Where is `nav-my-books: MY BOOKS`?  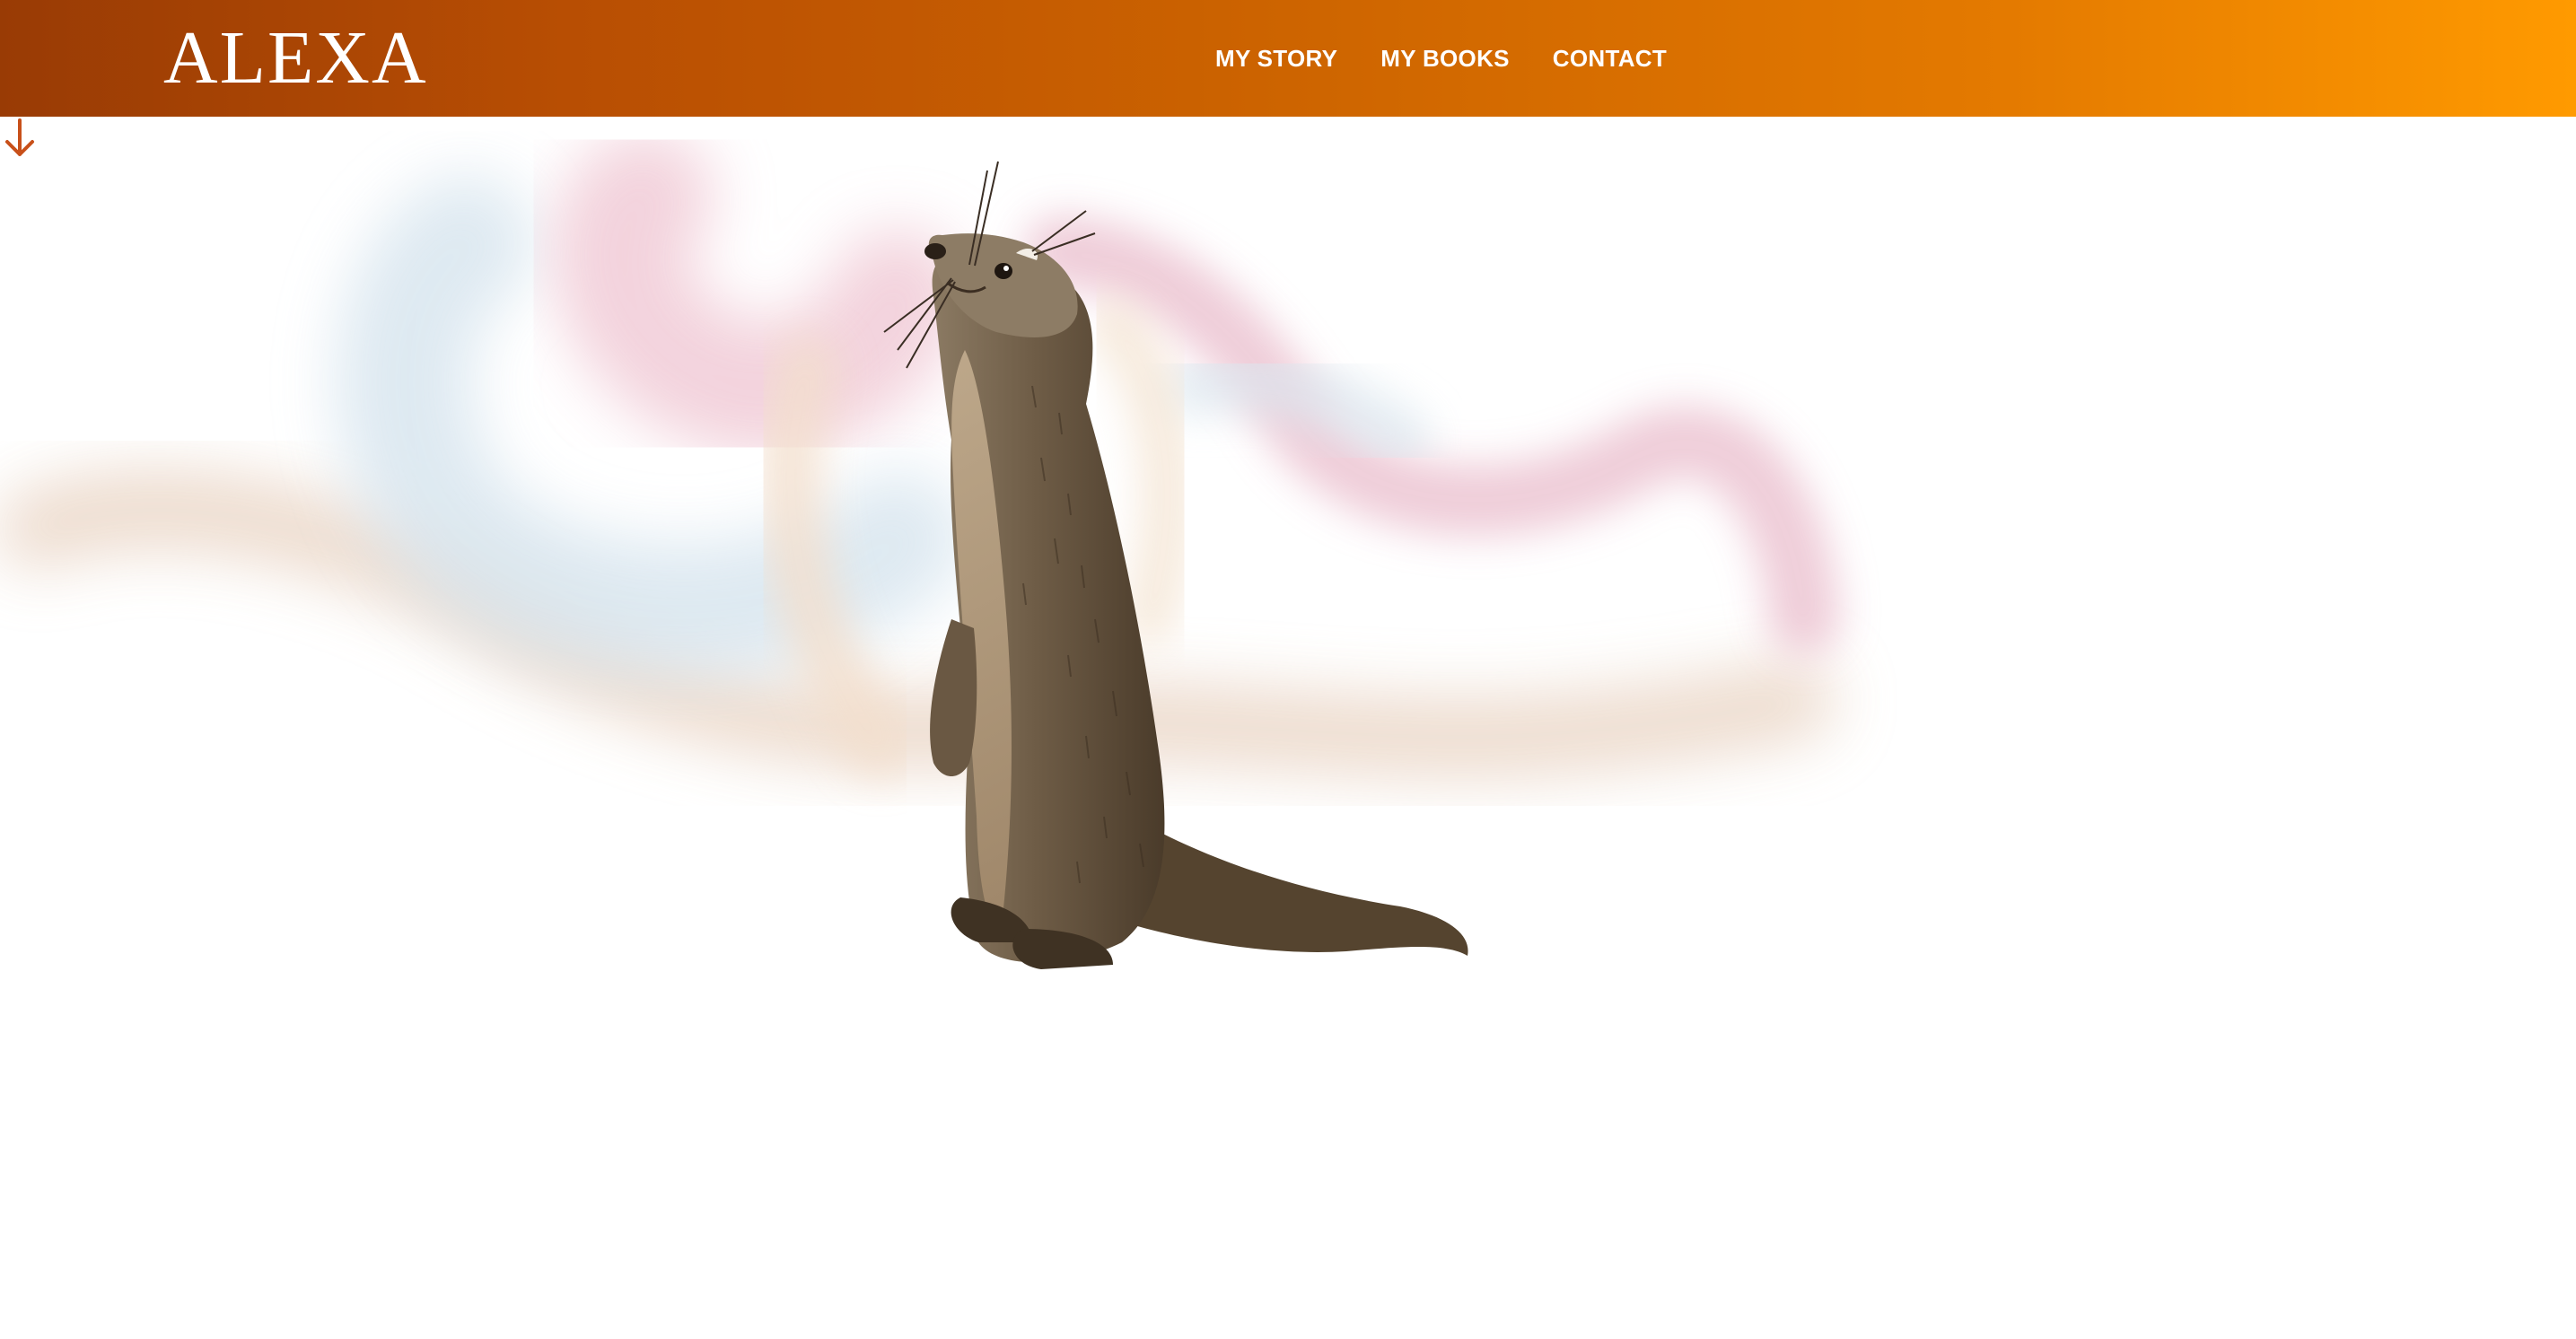 nav-my-books: MY BOOKS is located at coordinates (1445, 59).